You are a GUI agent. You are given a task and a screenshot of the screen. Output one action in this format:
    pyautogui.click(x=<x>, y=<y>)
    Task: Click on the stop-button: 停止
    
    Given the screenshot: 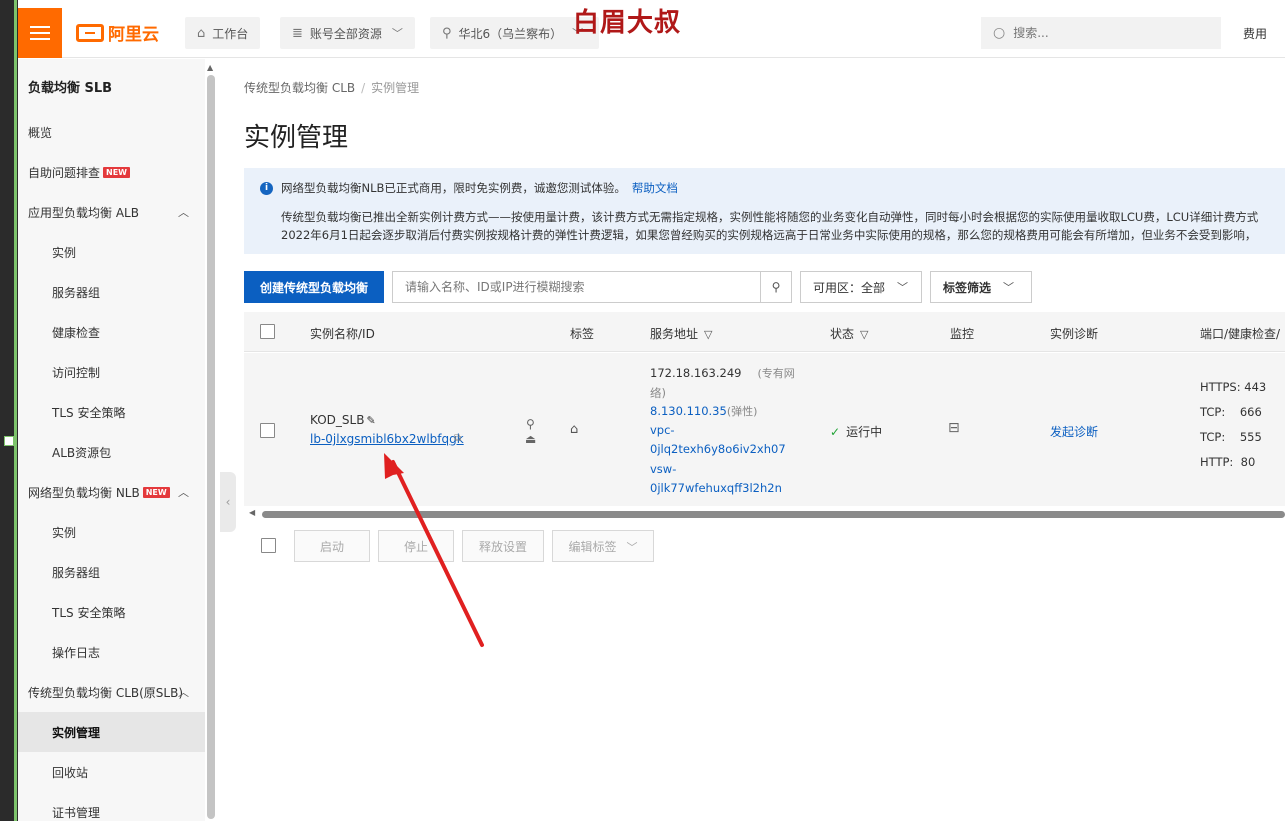 What is the action you would take?
    pyautogui.click(x=416, y=546)
    